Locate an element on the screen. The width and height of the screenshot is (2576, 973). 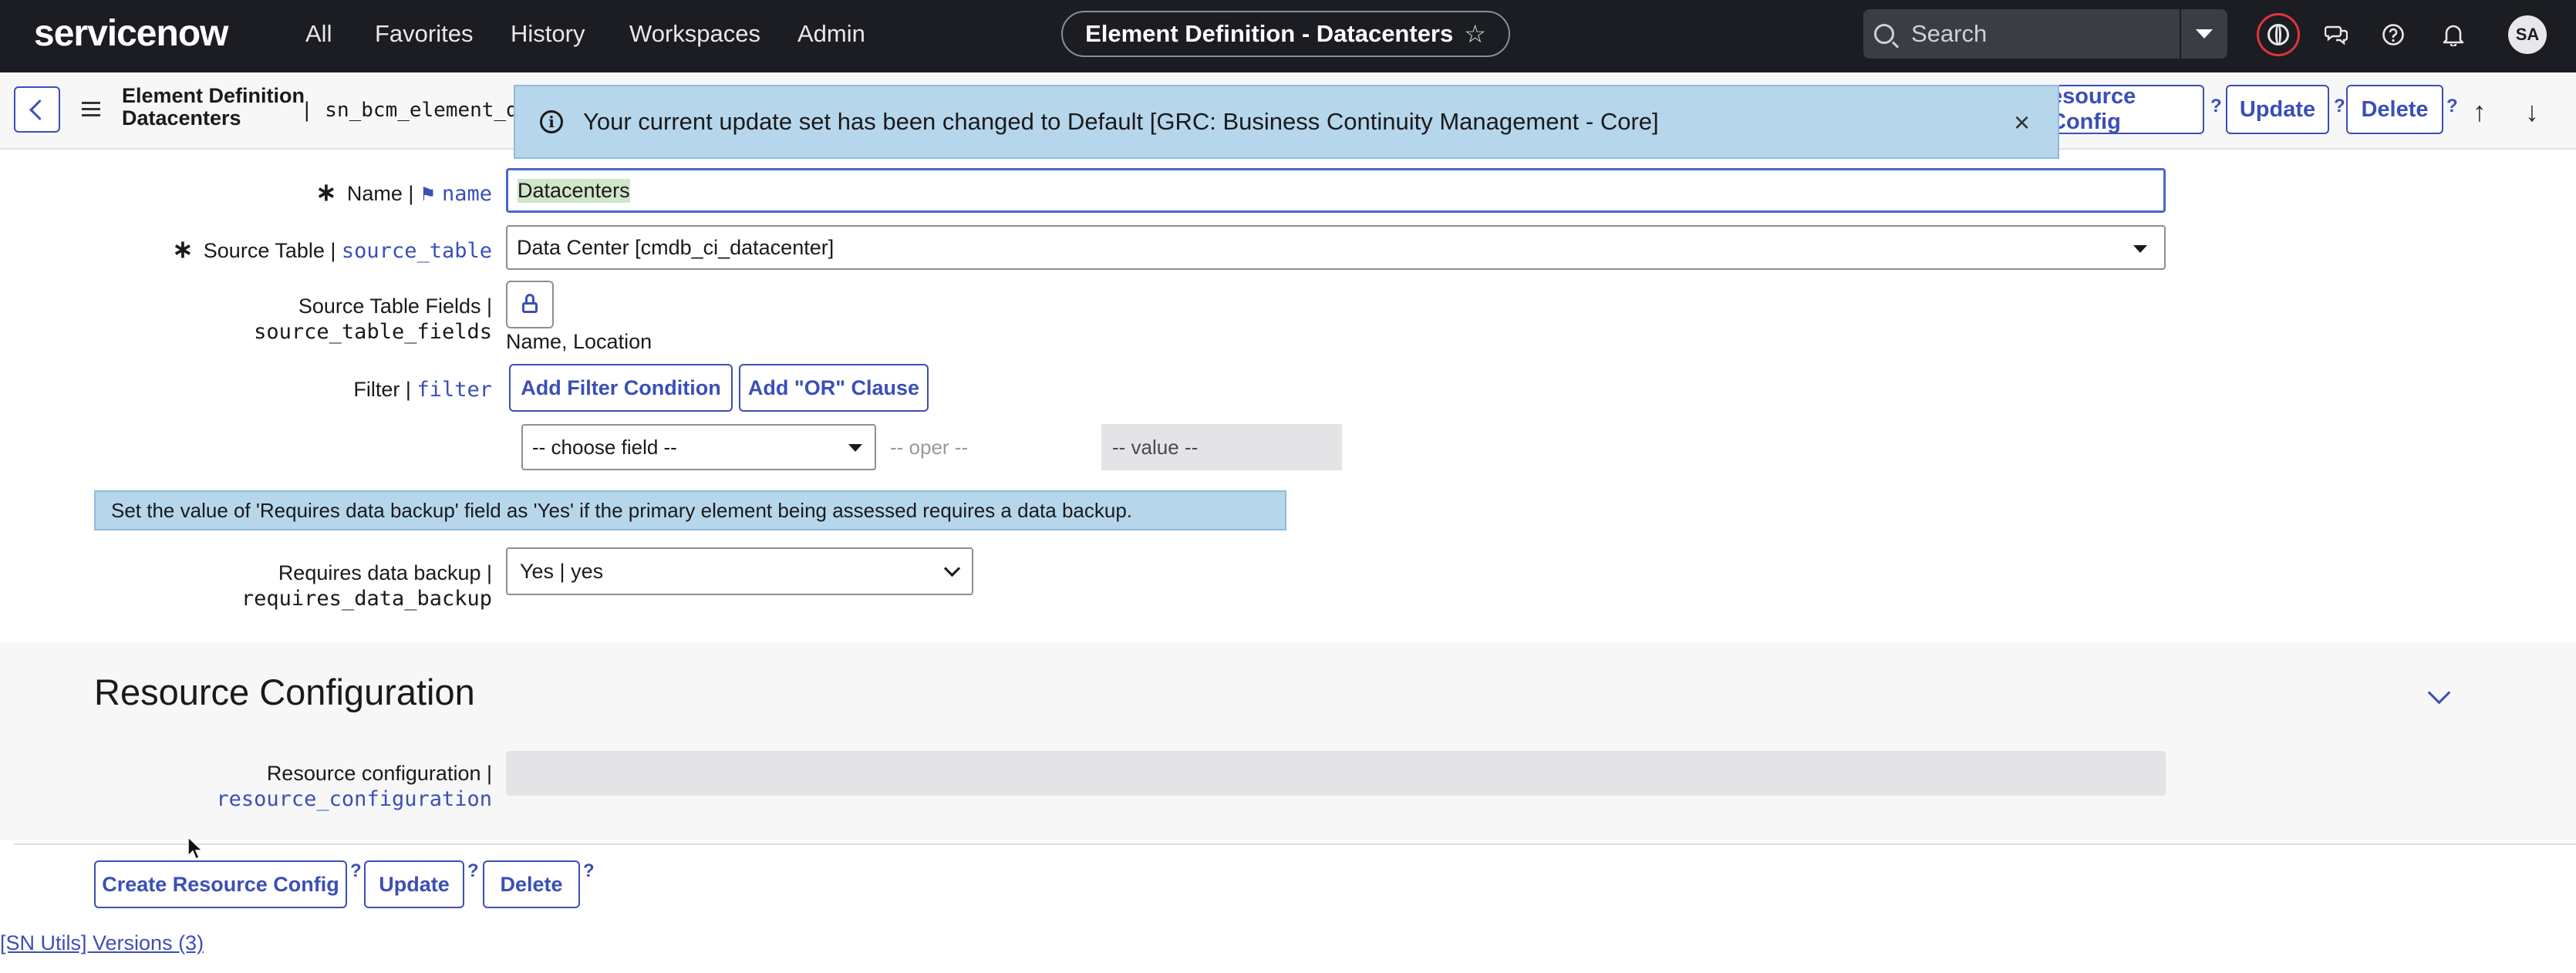
nav-workspaces: Workspaces is located at coordinates (694, 34).